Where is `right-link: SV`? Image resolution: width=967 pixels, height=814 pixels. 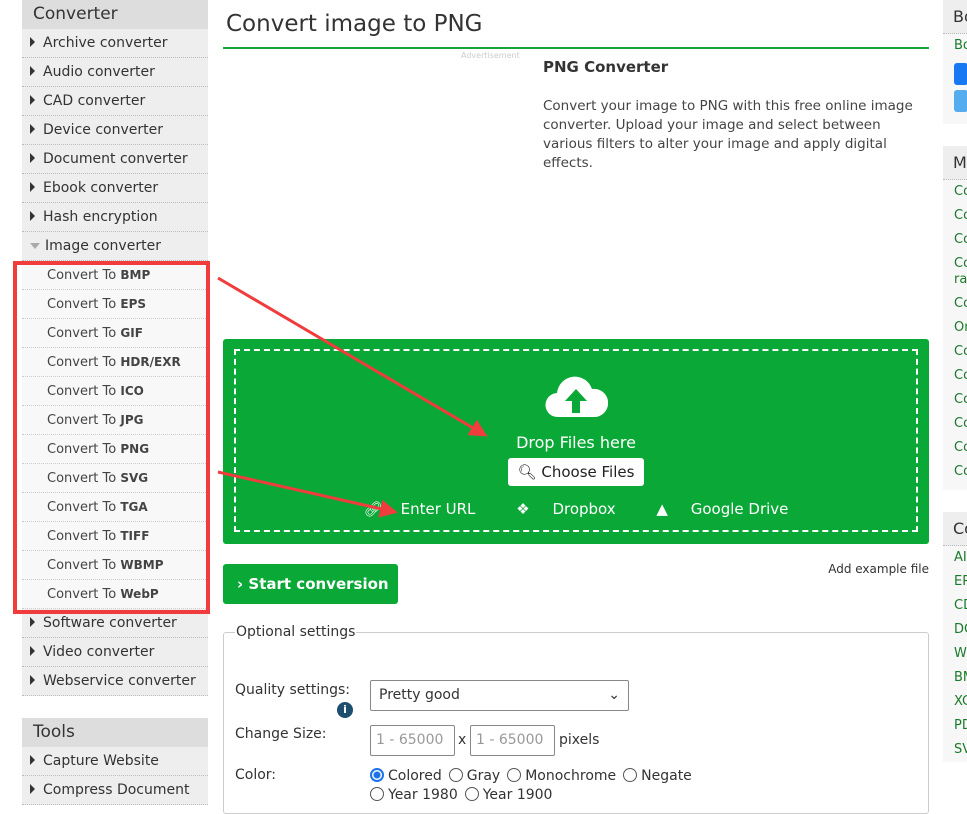 right-link: SV is located at coordinates (955, 750).